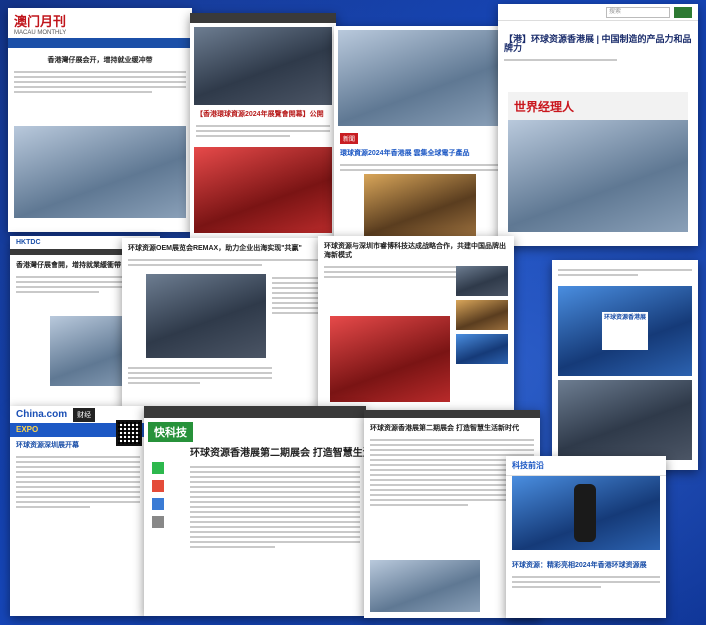  Describe the element at coordinates (420, 78) in the screenshot. I see `booth-photo` at that location.